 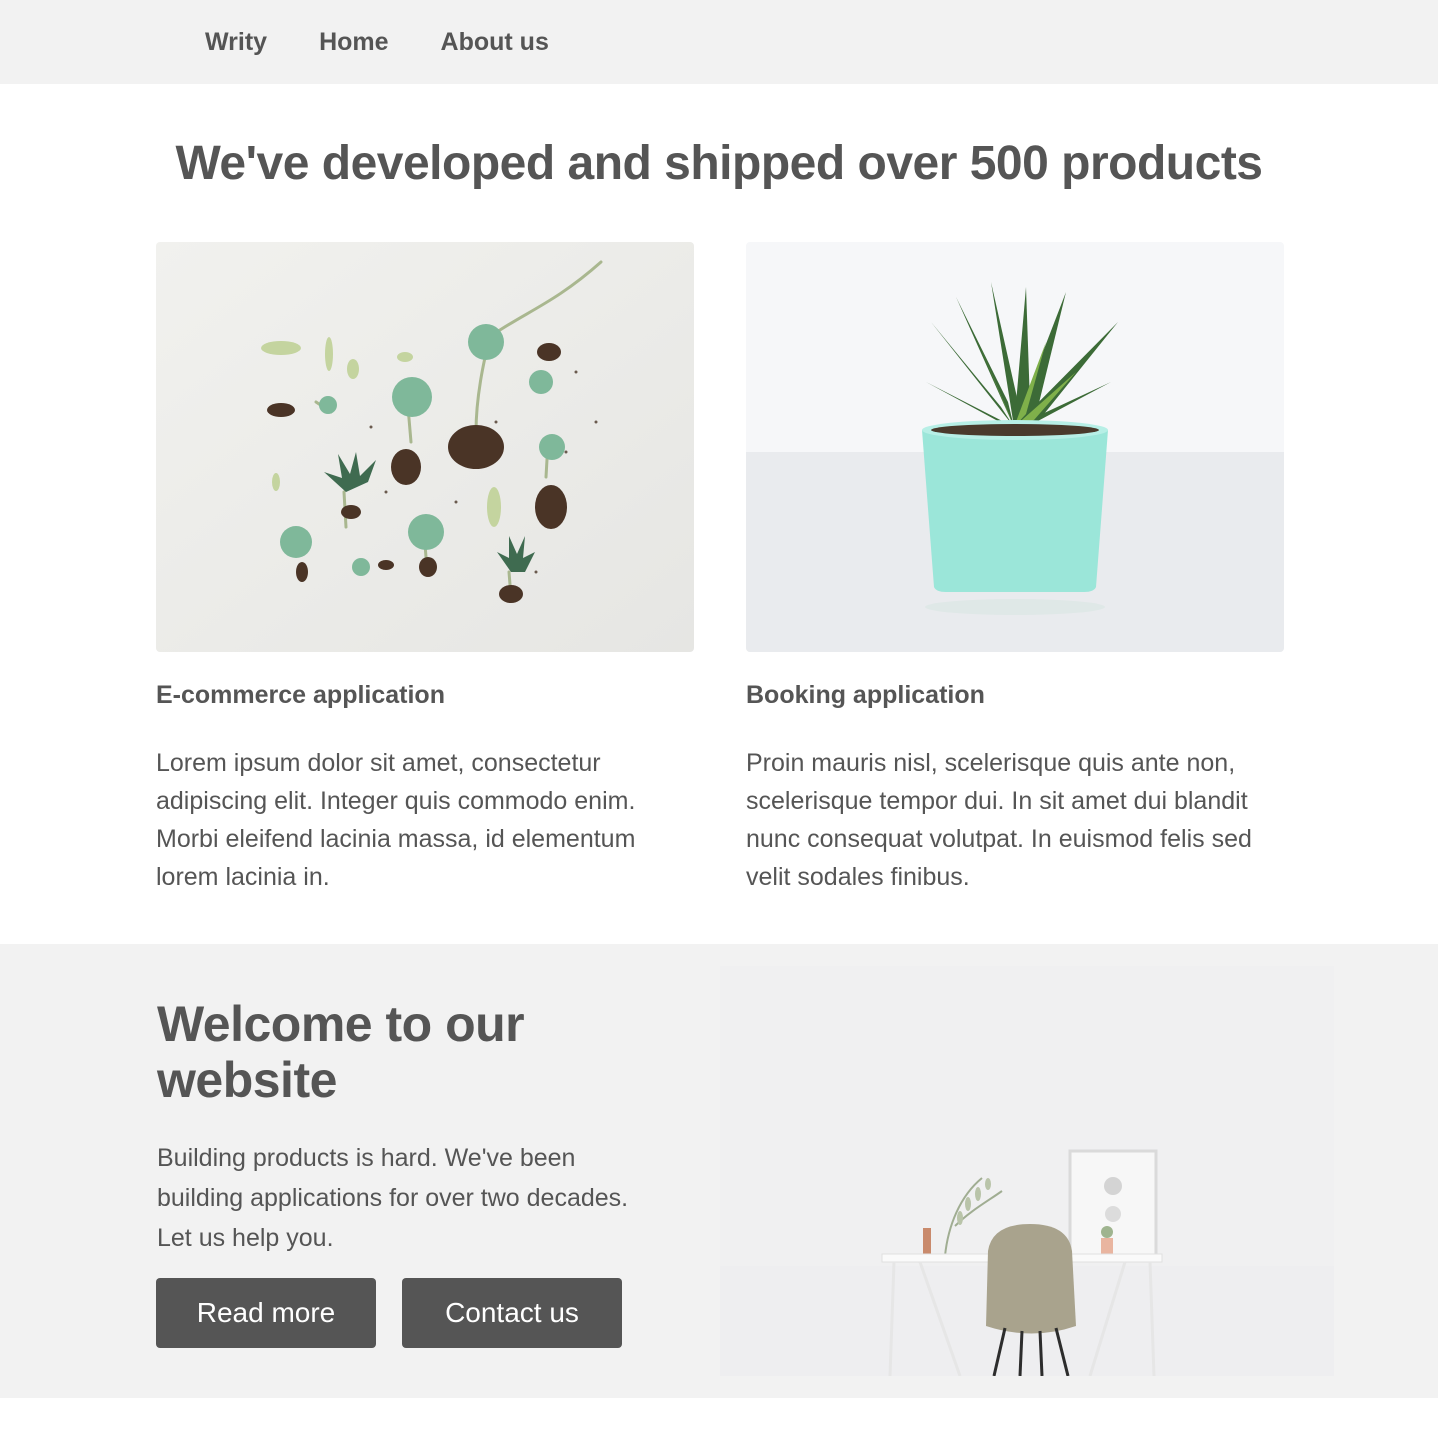 What do you see at coordinates (266, 1313) in the screenshot?
I see `read-more-button: Read more` at bounding box center [266, 1313].